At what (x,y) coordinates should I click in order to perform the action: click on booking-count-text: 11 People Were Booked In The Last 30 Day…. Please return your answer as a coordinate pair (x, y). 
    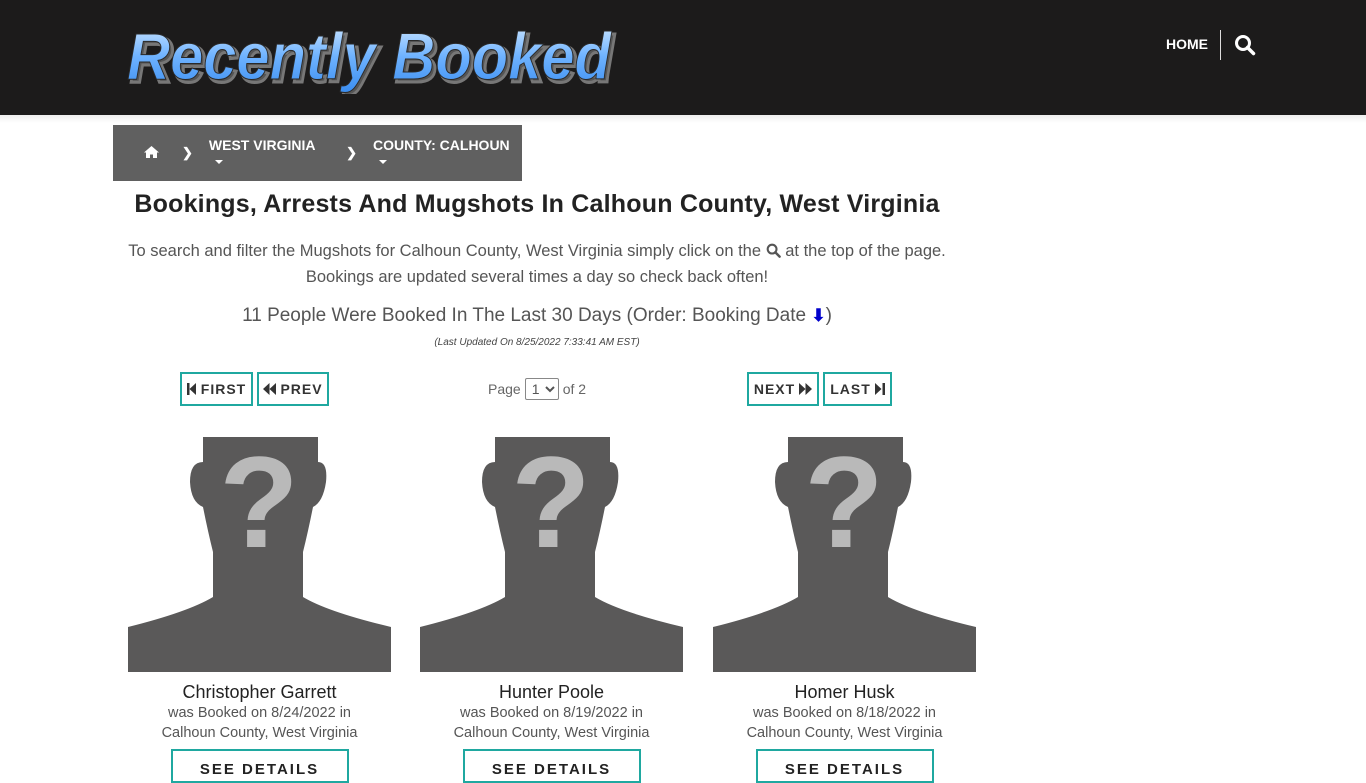
    Looking at the image, I should click on (524, 315).